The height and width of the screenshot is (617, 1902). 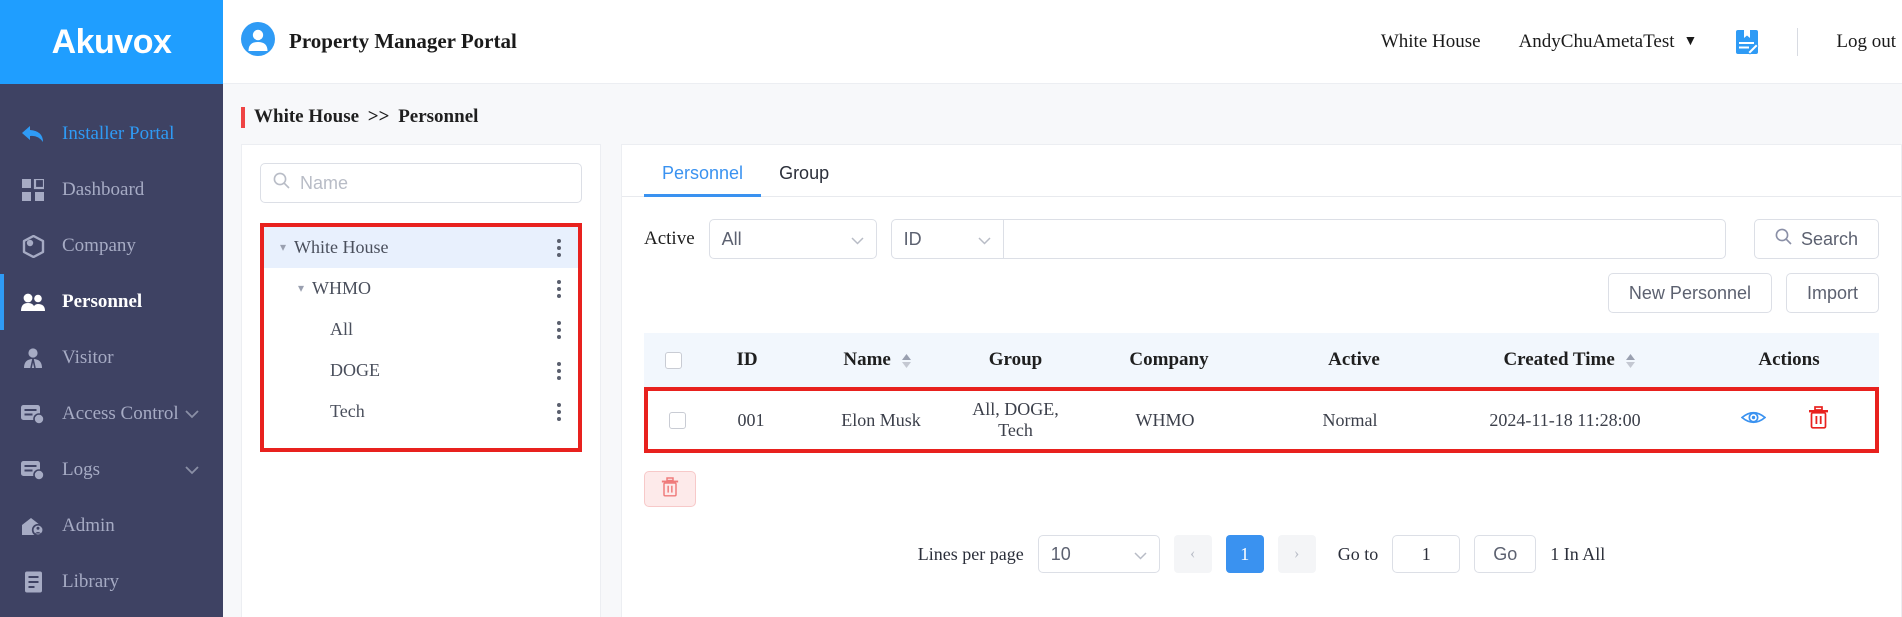 What do you see at coordinates (1364, 239) in the screenshot?
I see `keyword-search-input` at bounding box center [1364, 239].